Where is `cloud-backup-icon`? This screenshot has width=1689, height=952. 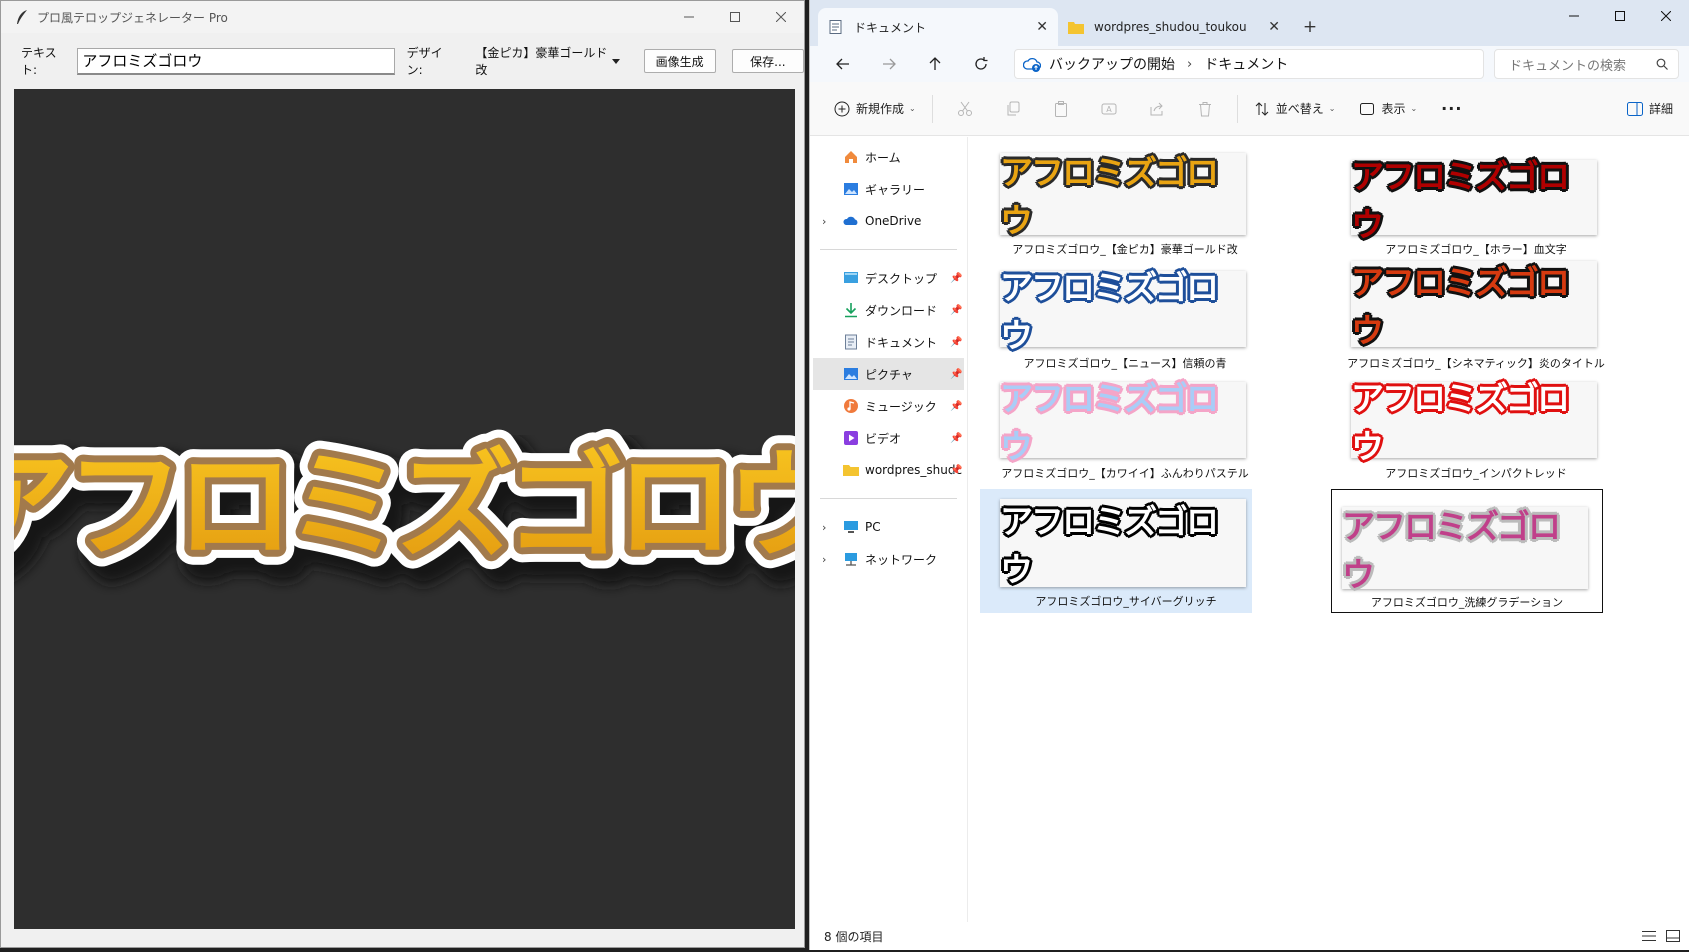
cloud-backup-icon is located at coordinates (1032, 64).